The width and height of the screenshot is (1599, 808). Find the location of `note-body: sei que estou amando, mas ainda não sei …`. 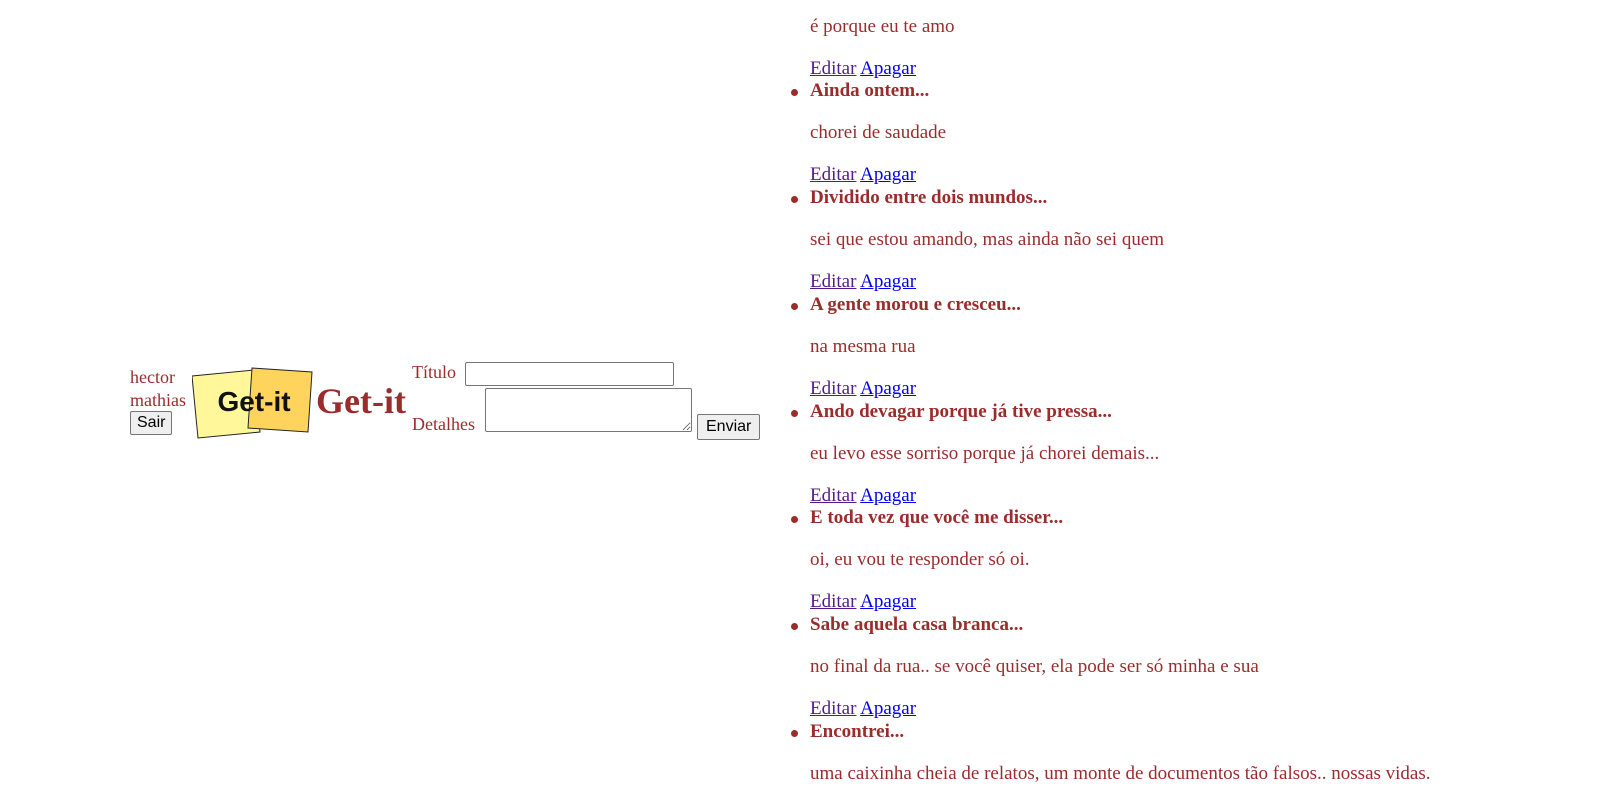

note-body: sei que estou amando, mas ainda não sei … is located at coordinates (987, 239).